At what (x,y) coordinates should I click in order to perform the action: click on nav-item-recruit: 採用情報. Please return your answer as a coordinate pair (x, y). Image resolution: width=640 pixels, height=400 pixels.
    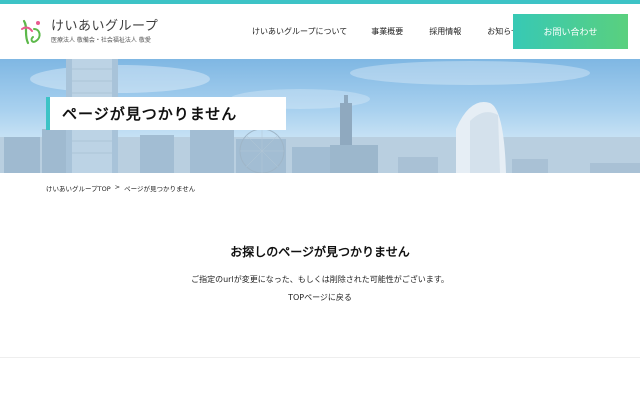
    Looking at the image, I should click on (445, 31).